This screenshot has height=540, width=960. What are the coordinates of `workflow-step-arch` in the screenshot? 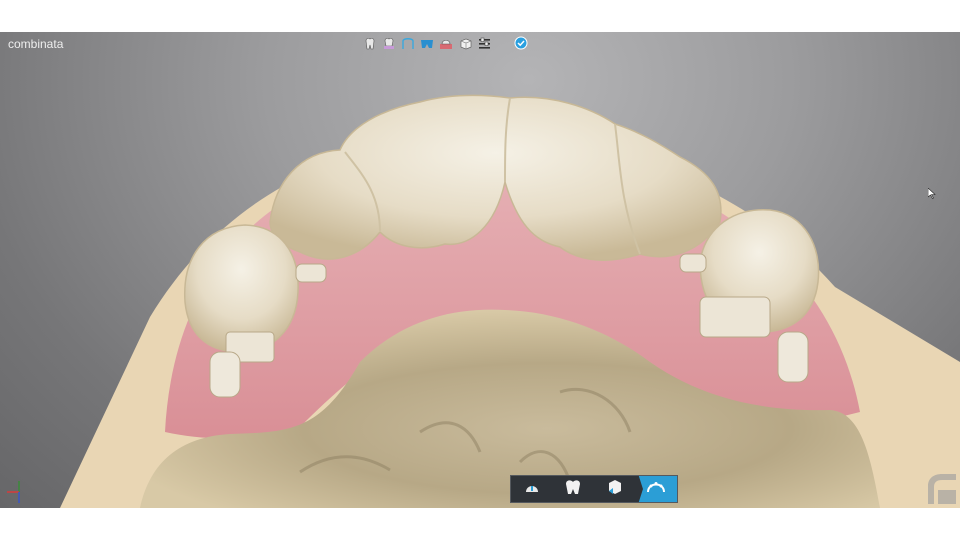 It's located at (657, 489).